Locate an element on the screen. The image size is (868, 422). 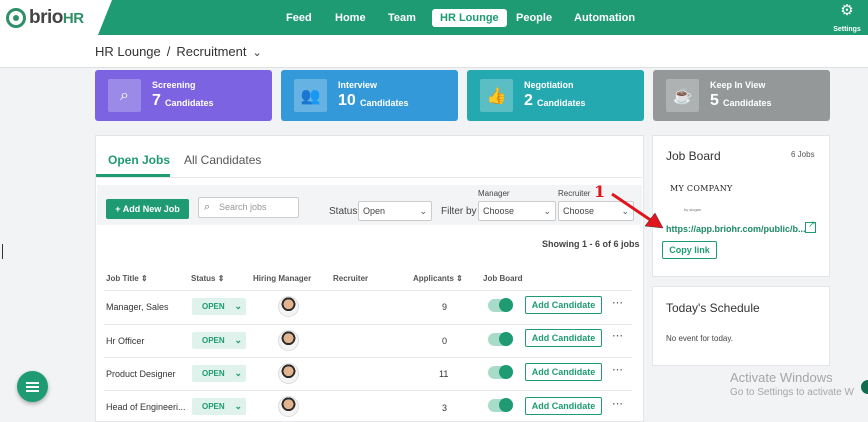
table-header-divider is located at coordinates (368, 290).